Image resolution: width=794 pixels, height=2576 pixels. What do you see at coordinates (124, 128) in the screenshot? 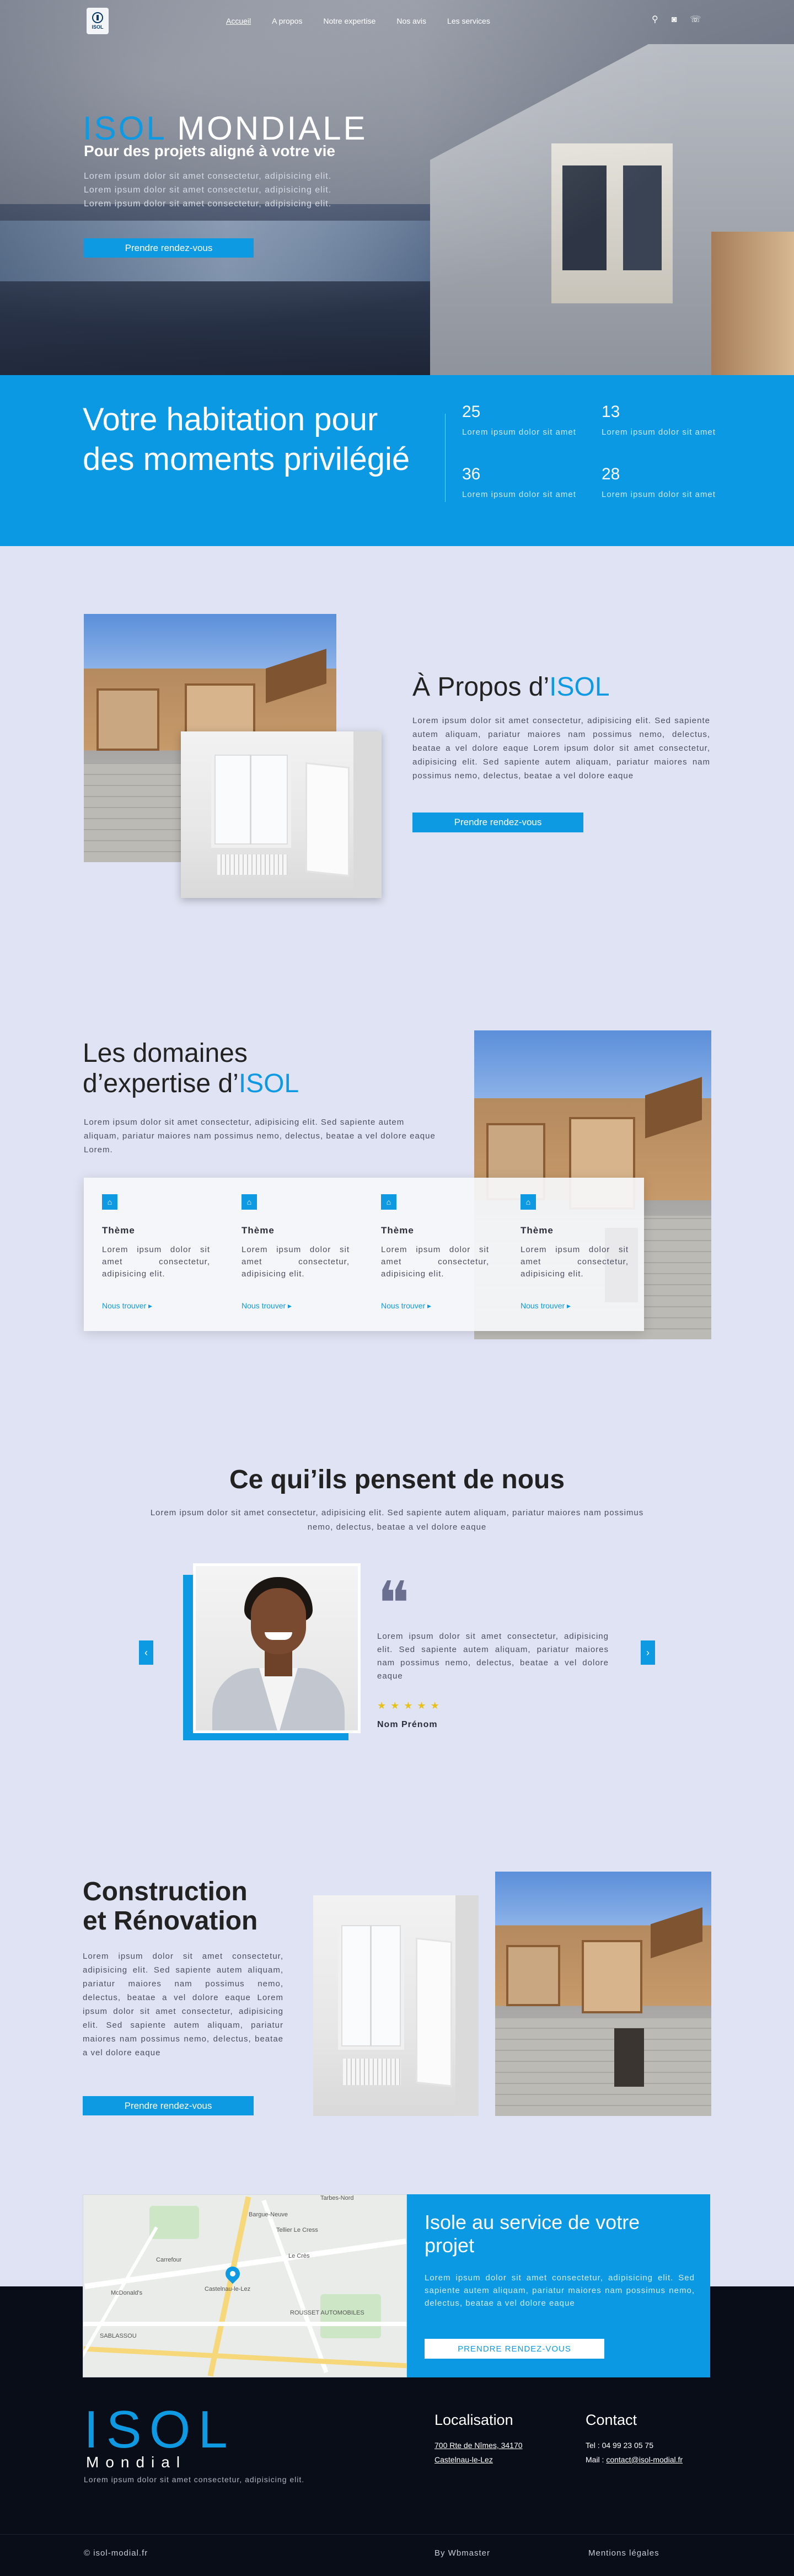
I see `hero-title-accent: ISOL` at bounding box center [124, 128].